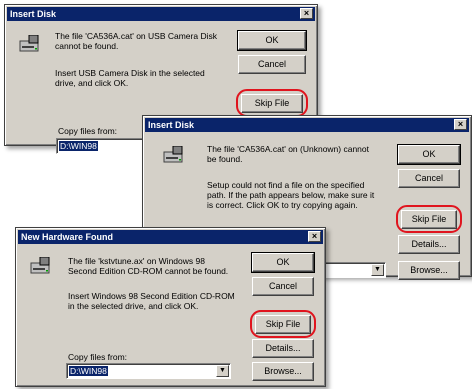 This screenshot has width=472, height=389. Describe the element at coordinates (67, 237) in the screenshot. I see `dialog-title: New Hardware Found` at that location.